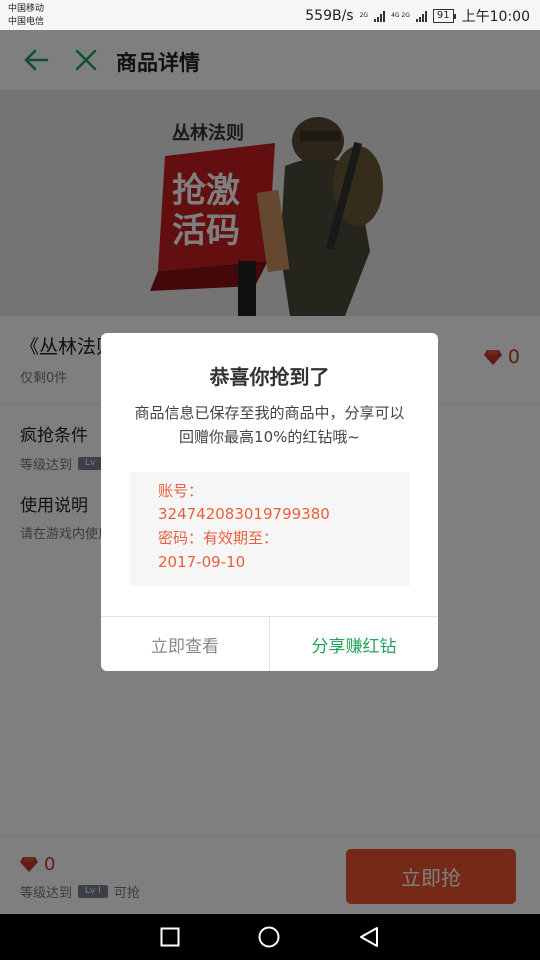 Image resolution: width=540 pixels, height=960 pixels. Describe the element at coordinates (26, 9) in the screenshot. I see `carrier-1: 中国移动` at that location.